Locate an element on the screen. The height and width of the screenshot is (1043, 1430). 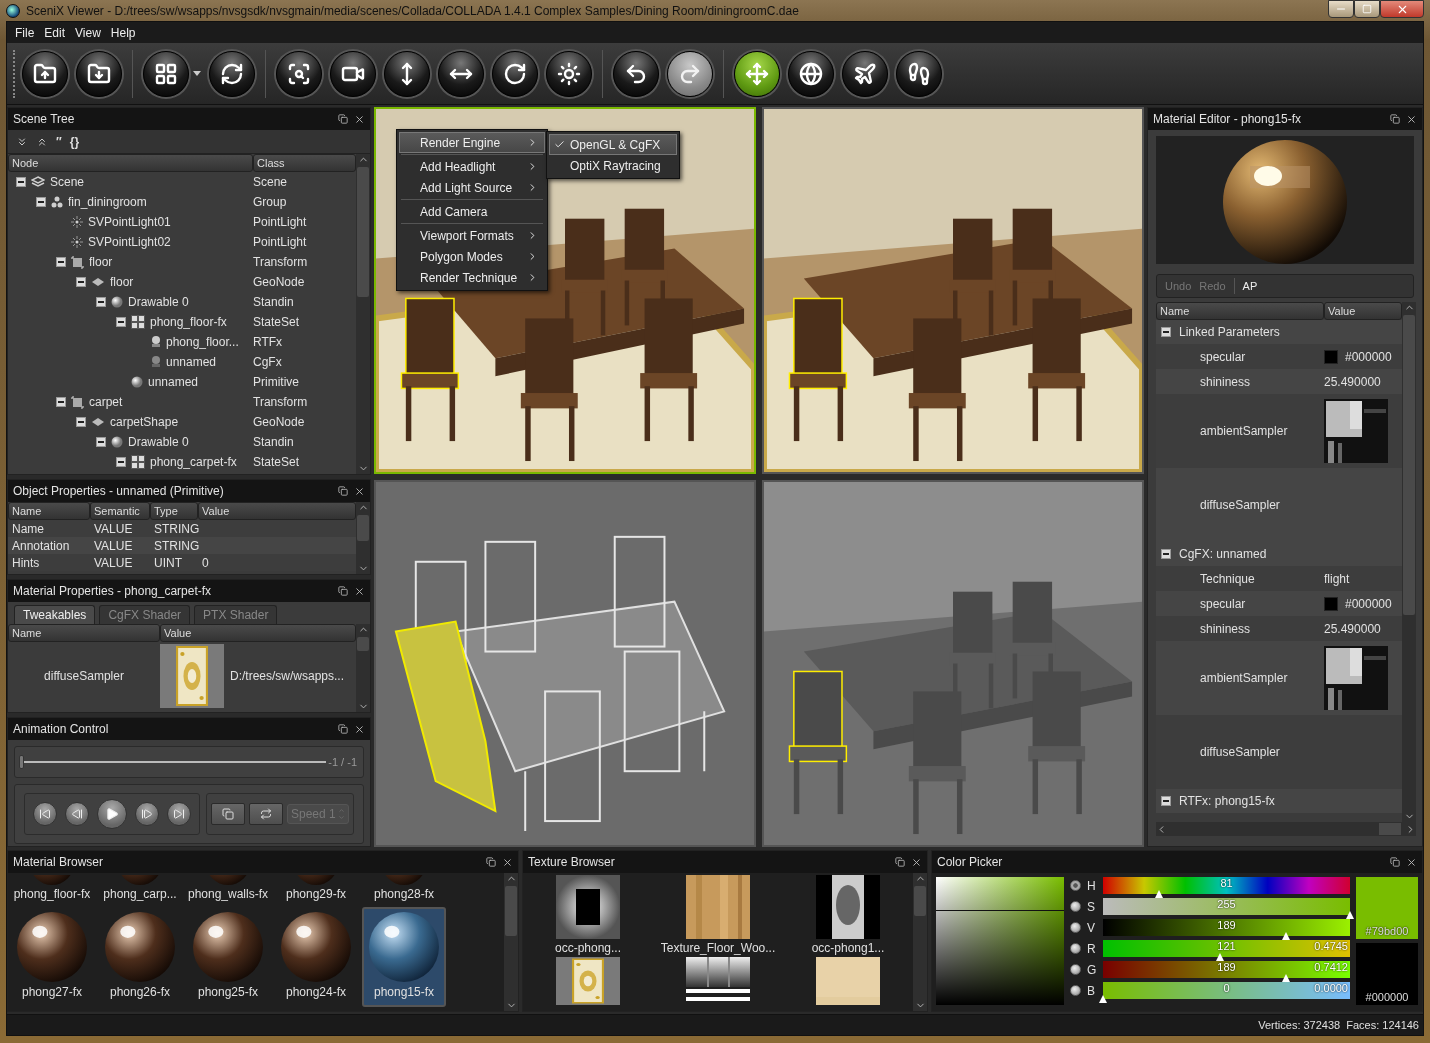
menu-item: Add Light Source is located at coordinates (472, 187).